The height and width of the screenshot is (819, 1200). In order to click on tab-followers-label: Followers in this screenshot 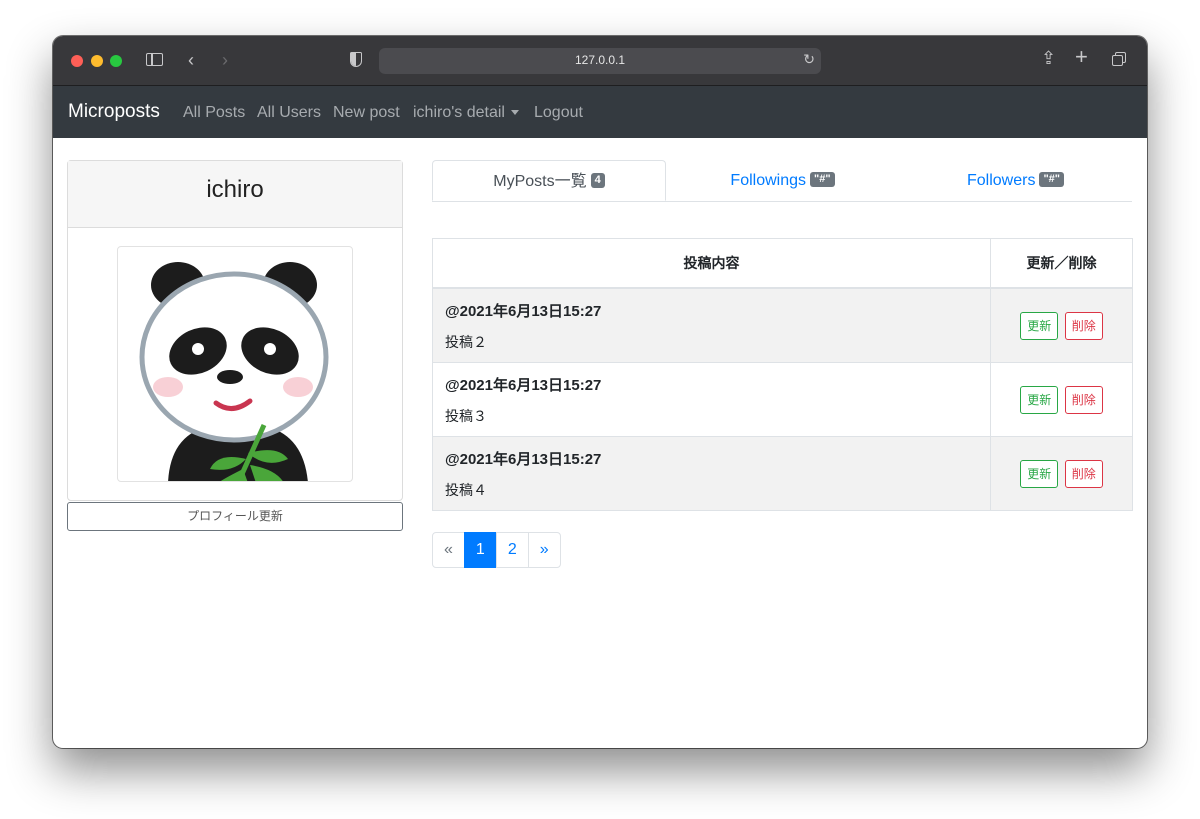, I will do `click(1001, 180)`.